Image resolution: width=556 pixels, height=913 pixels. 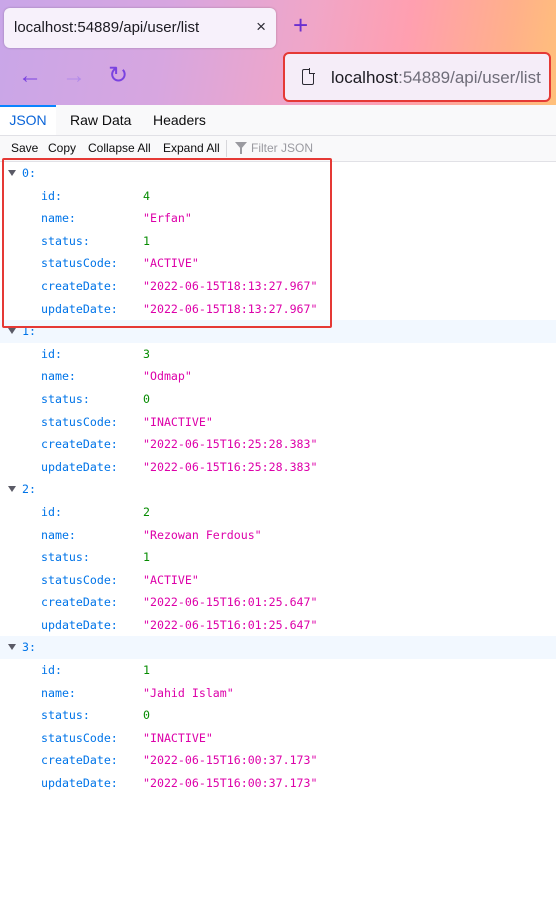 I want to click on back-button: ←, so click(x=30, y=76).